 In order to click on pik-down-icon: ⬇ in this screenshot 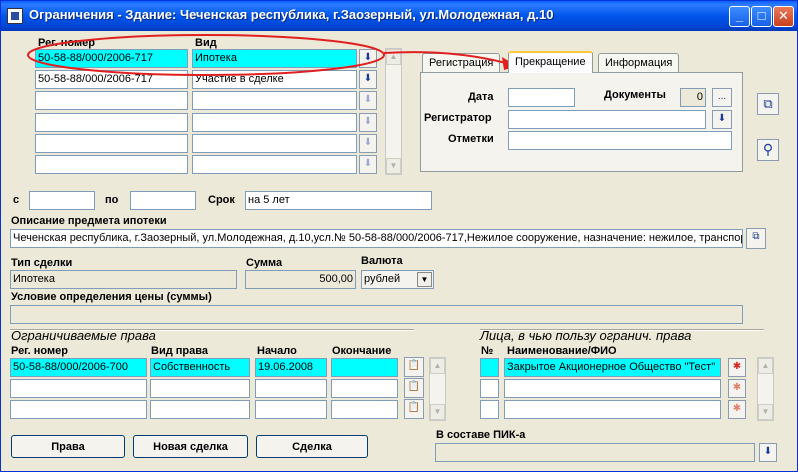, I will do `click(768, 452)`.